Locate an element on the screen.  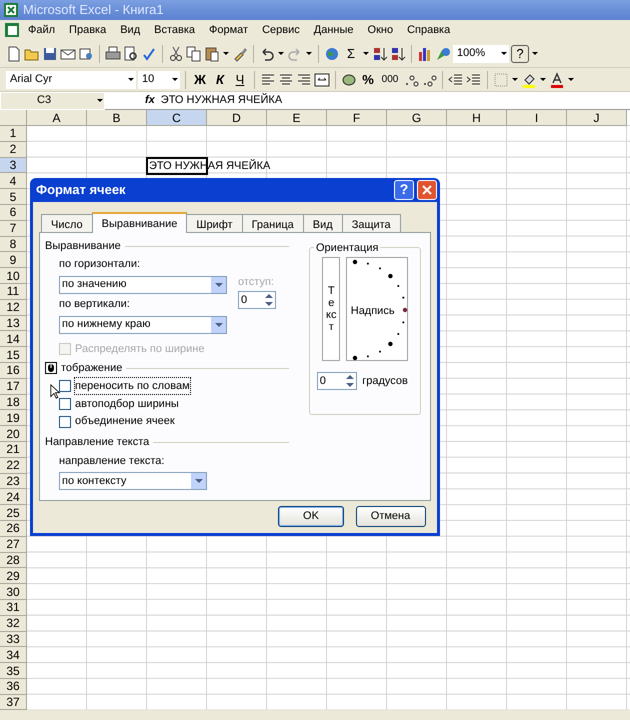
dropdown: по значению is located at coordinates (143, 285).